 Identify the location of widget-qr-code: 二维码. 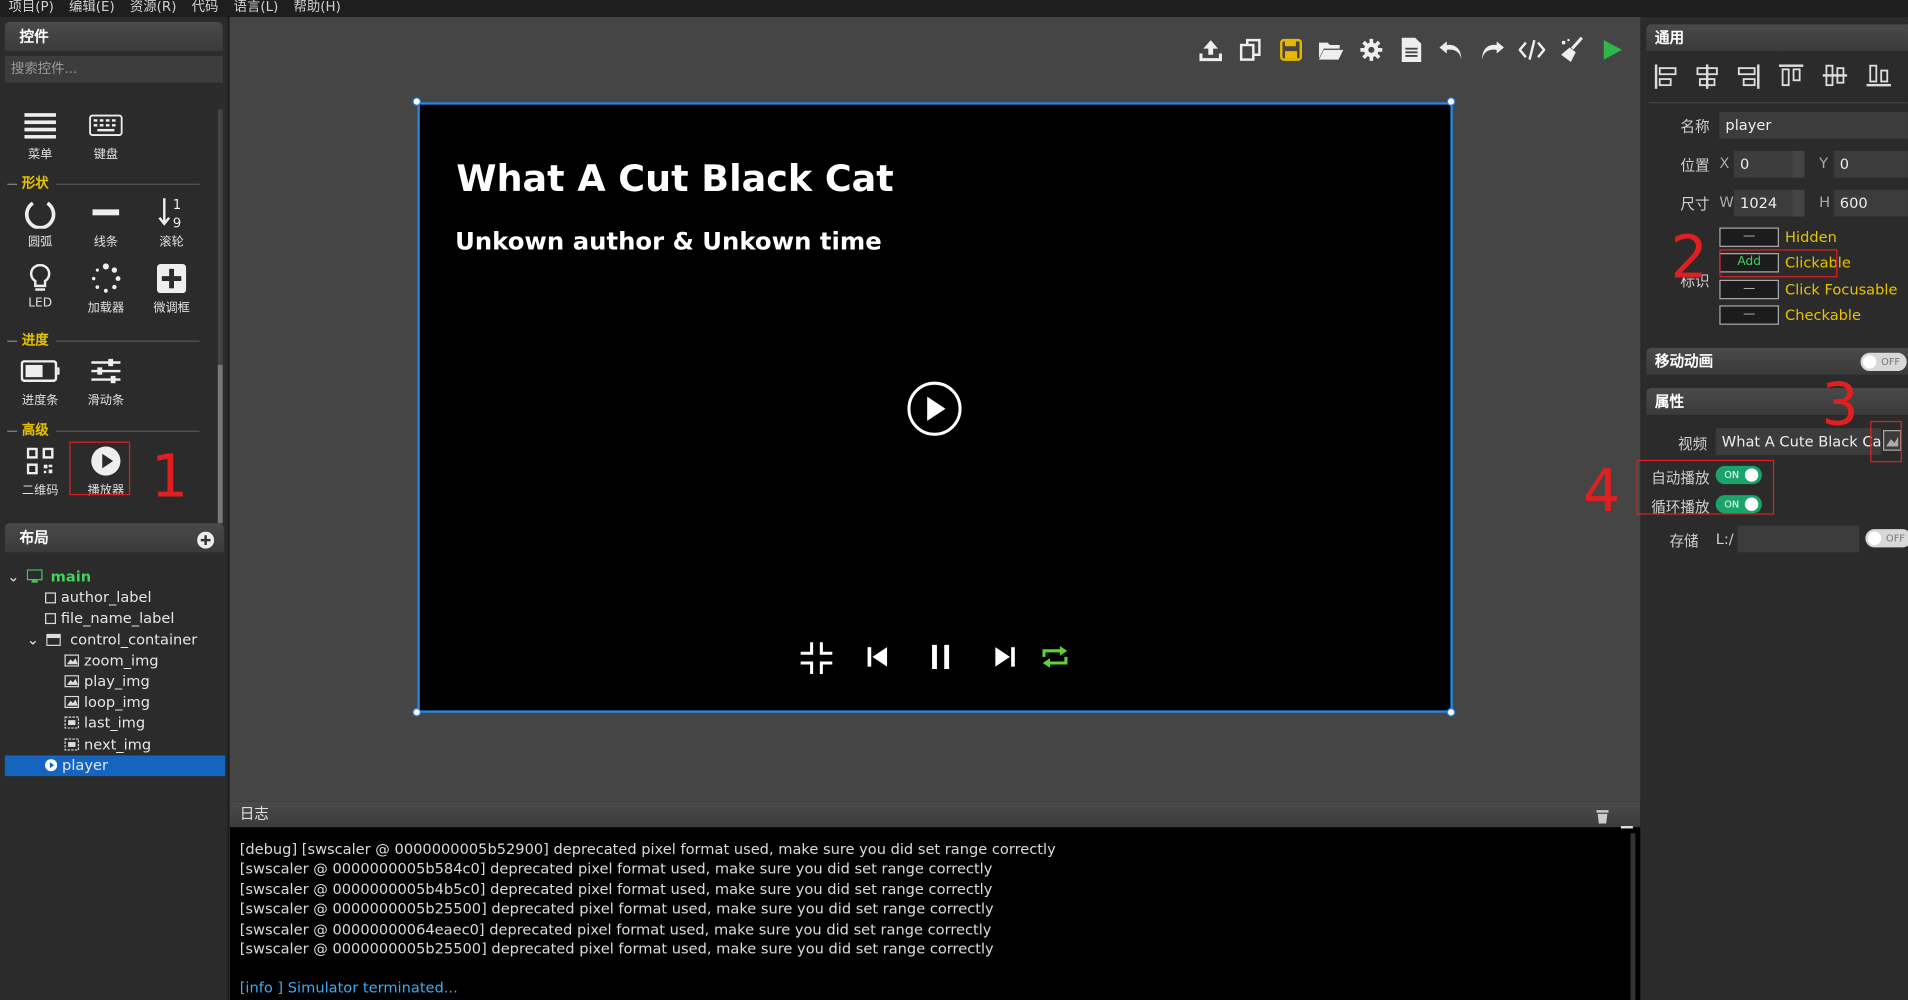
(40, 470).